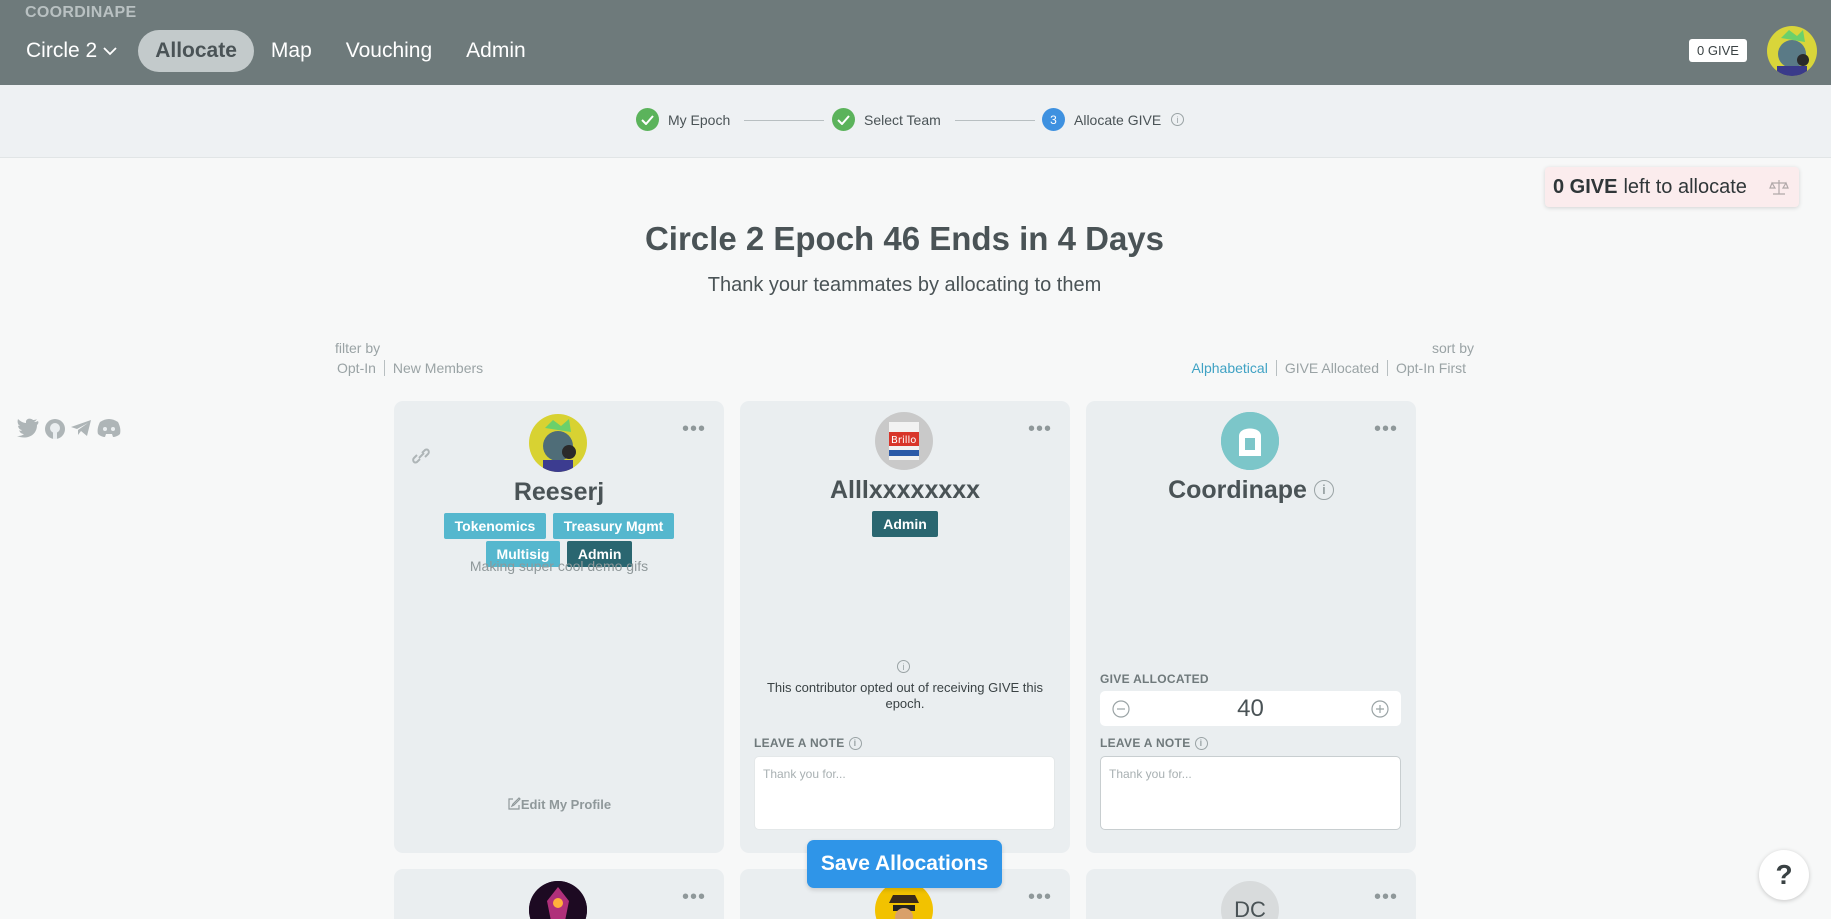 Image resolution: width=1831 pixels, height=919 pixels. Describe the element at coordinates (514, 803) in the screenshot. I see `edit-icon` at that location.